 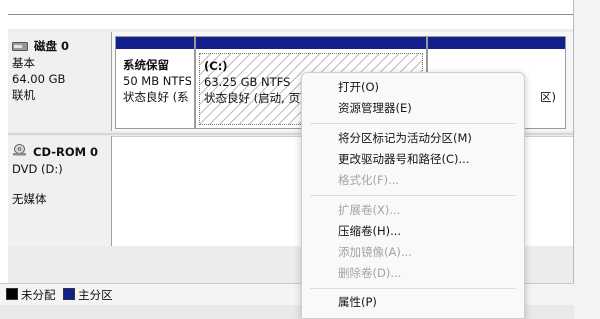 What do you see at coordinates (69, 294) in the screenshot?
I see `primary-swatch` at bounding box center [69, 294].